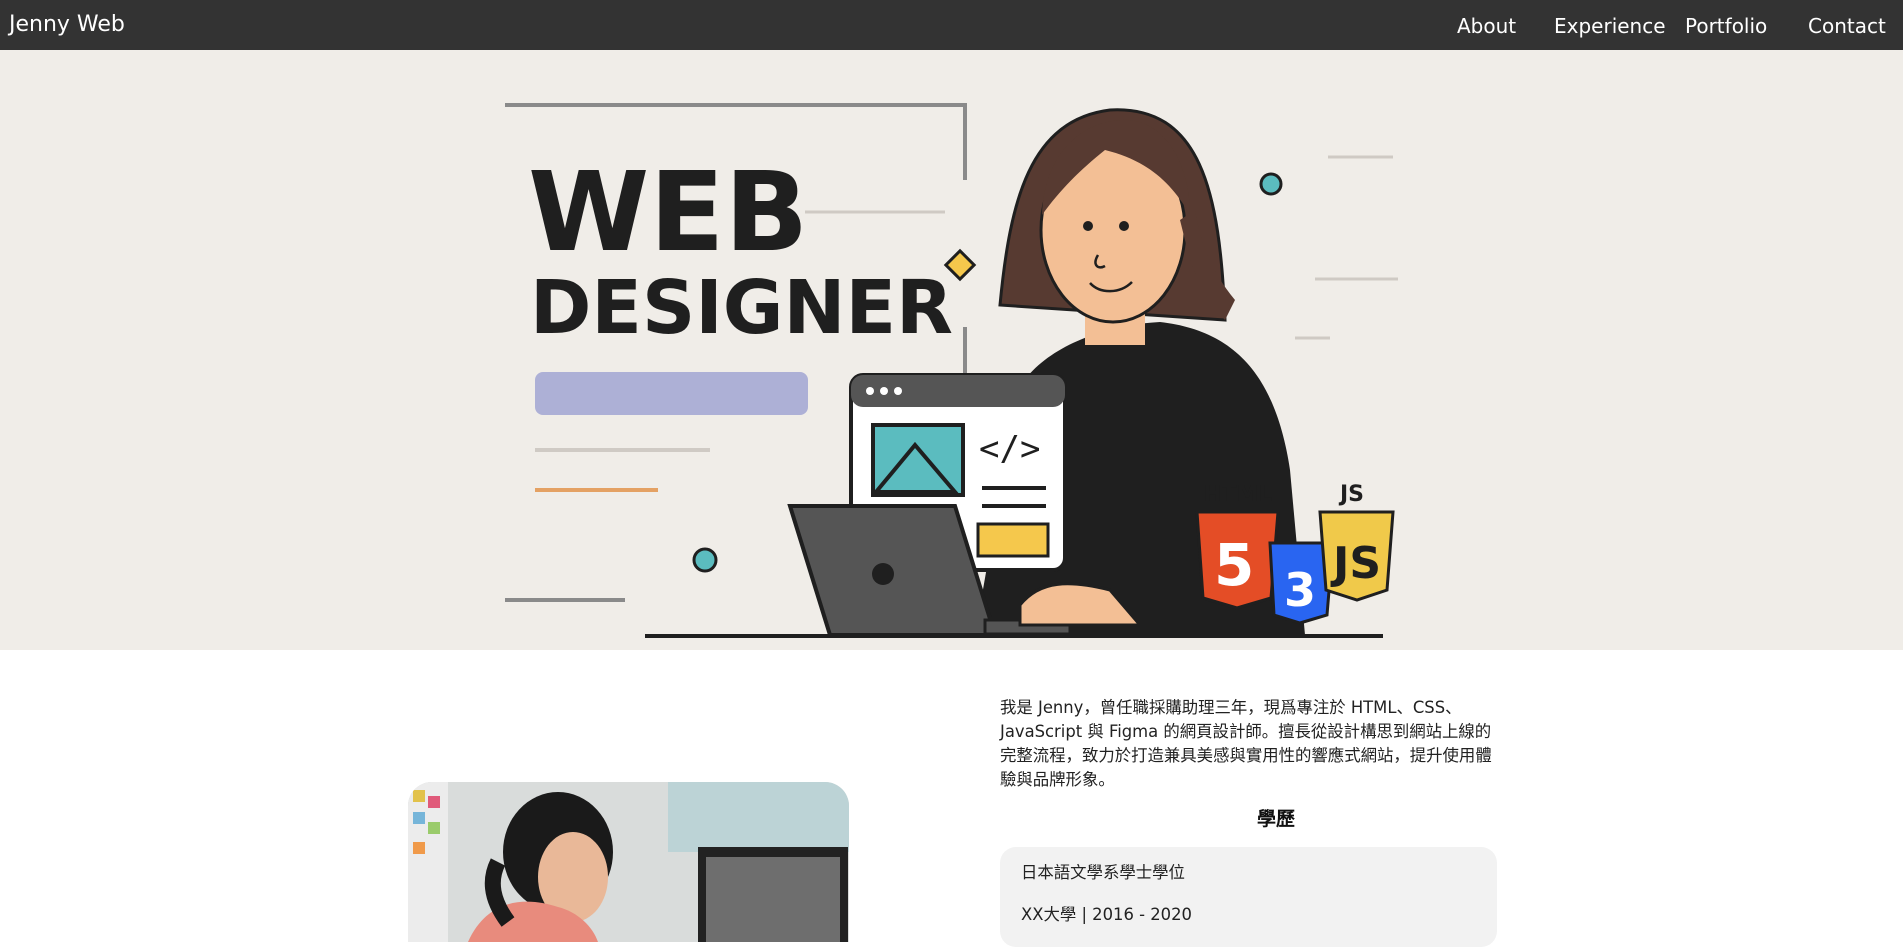 The image size is (1903, 947). I want to click on intro-line: 我是 Jenny，曾任職採購助理三年，現爲專注於 HTML、CSS、, so click(1231, 707).